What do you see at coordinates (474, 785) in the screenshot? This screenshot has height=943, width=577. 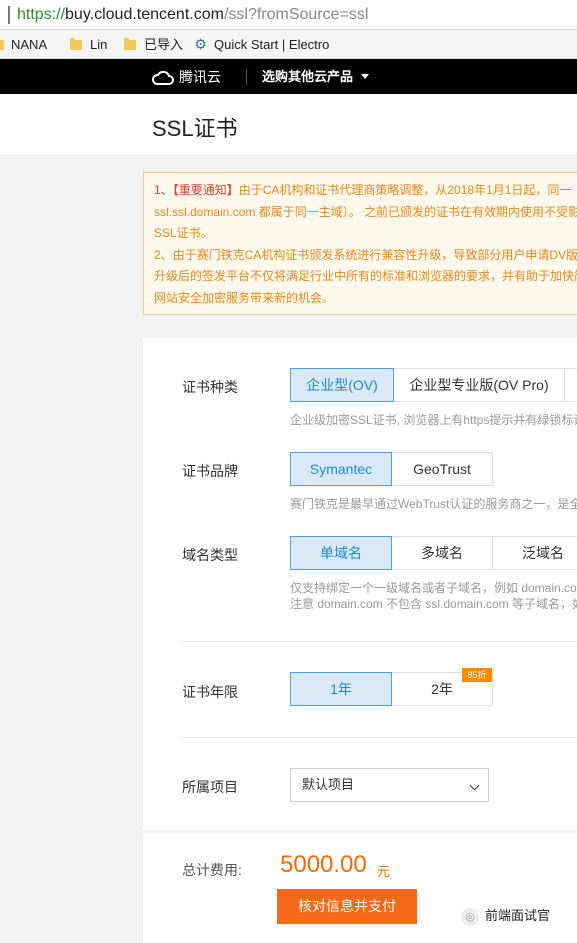 I see `chevron-down-icon` at bounding box center [474, 785].